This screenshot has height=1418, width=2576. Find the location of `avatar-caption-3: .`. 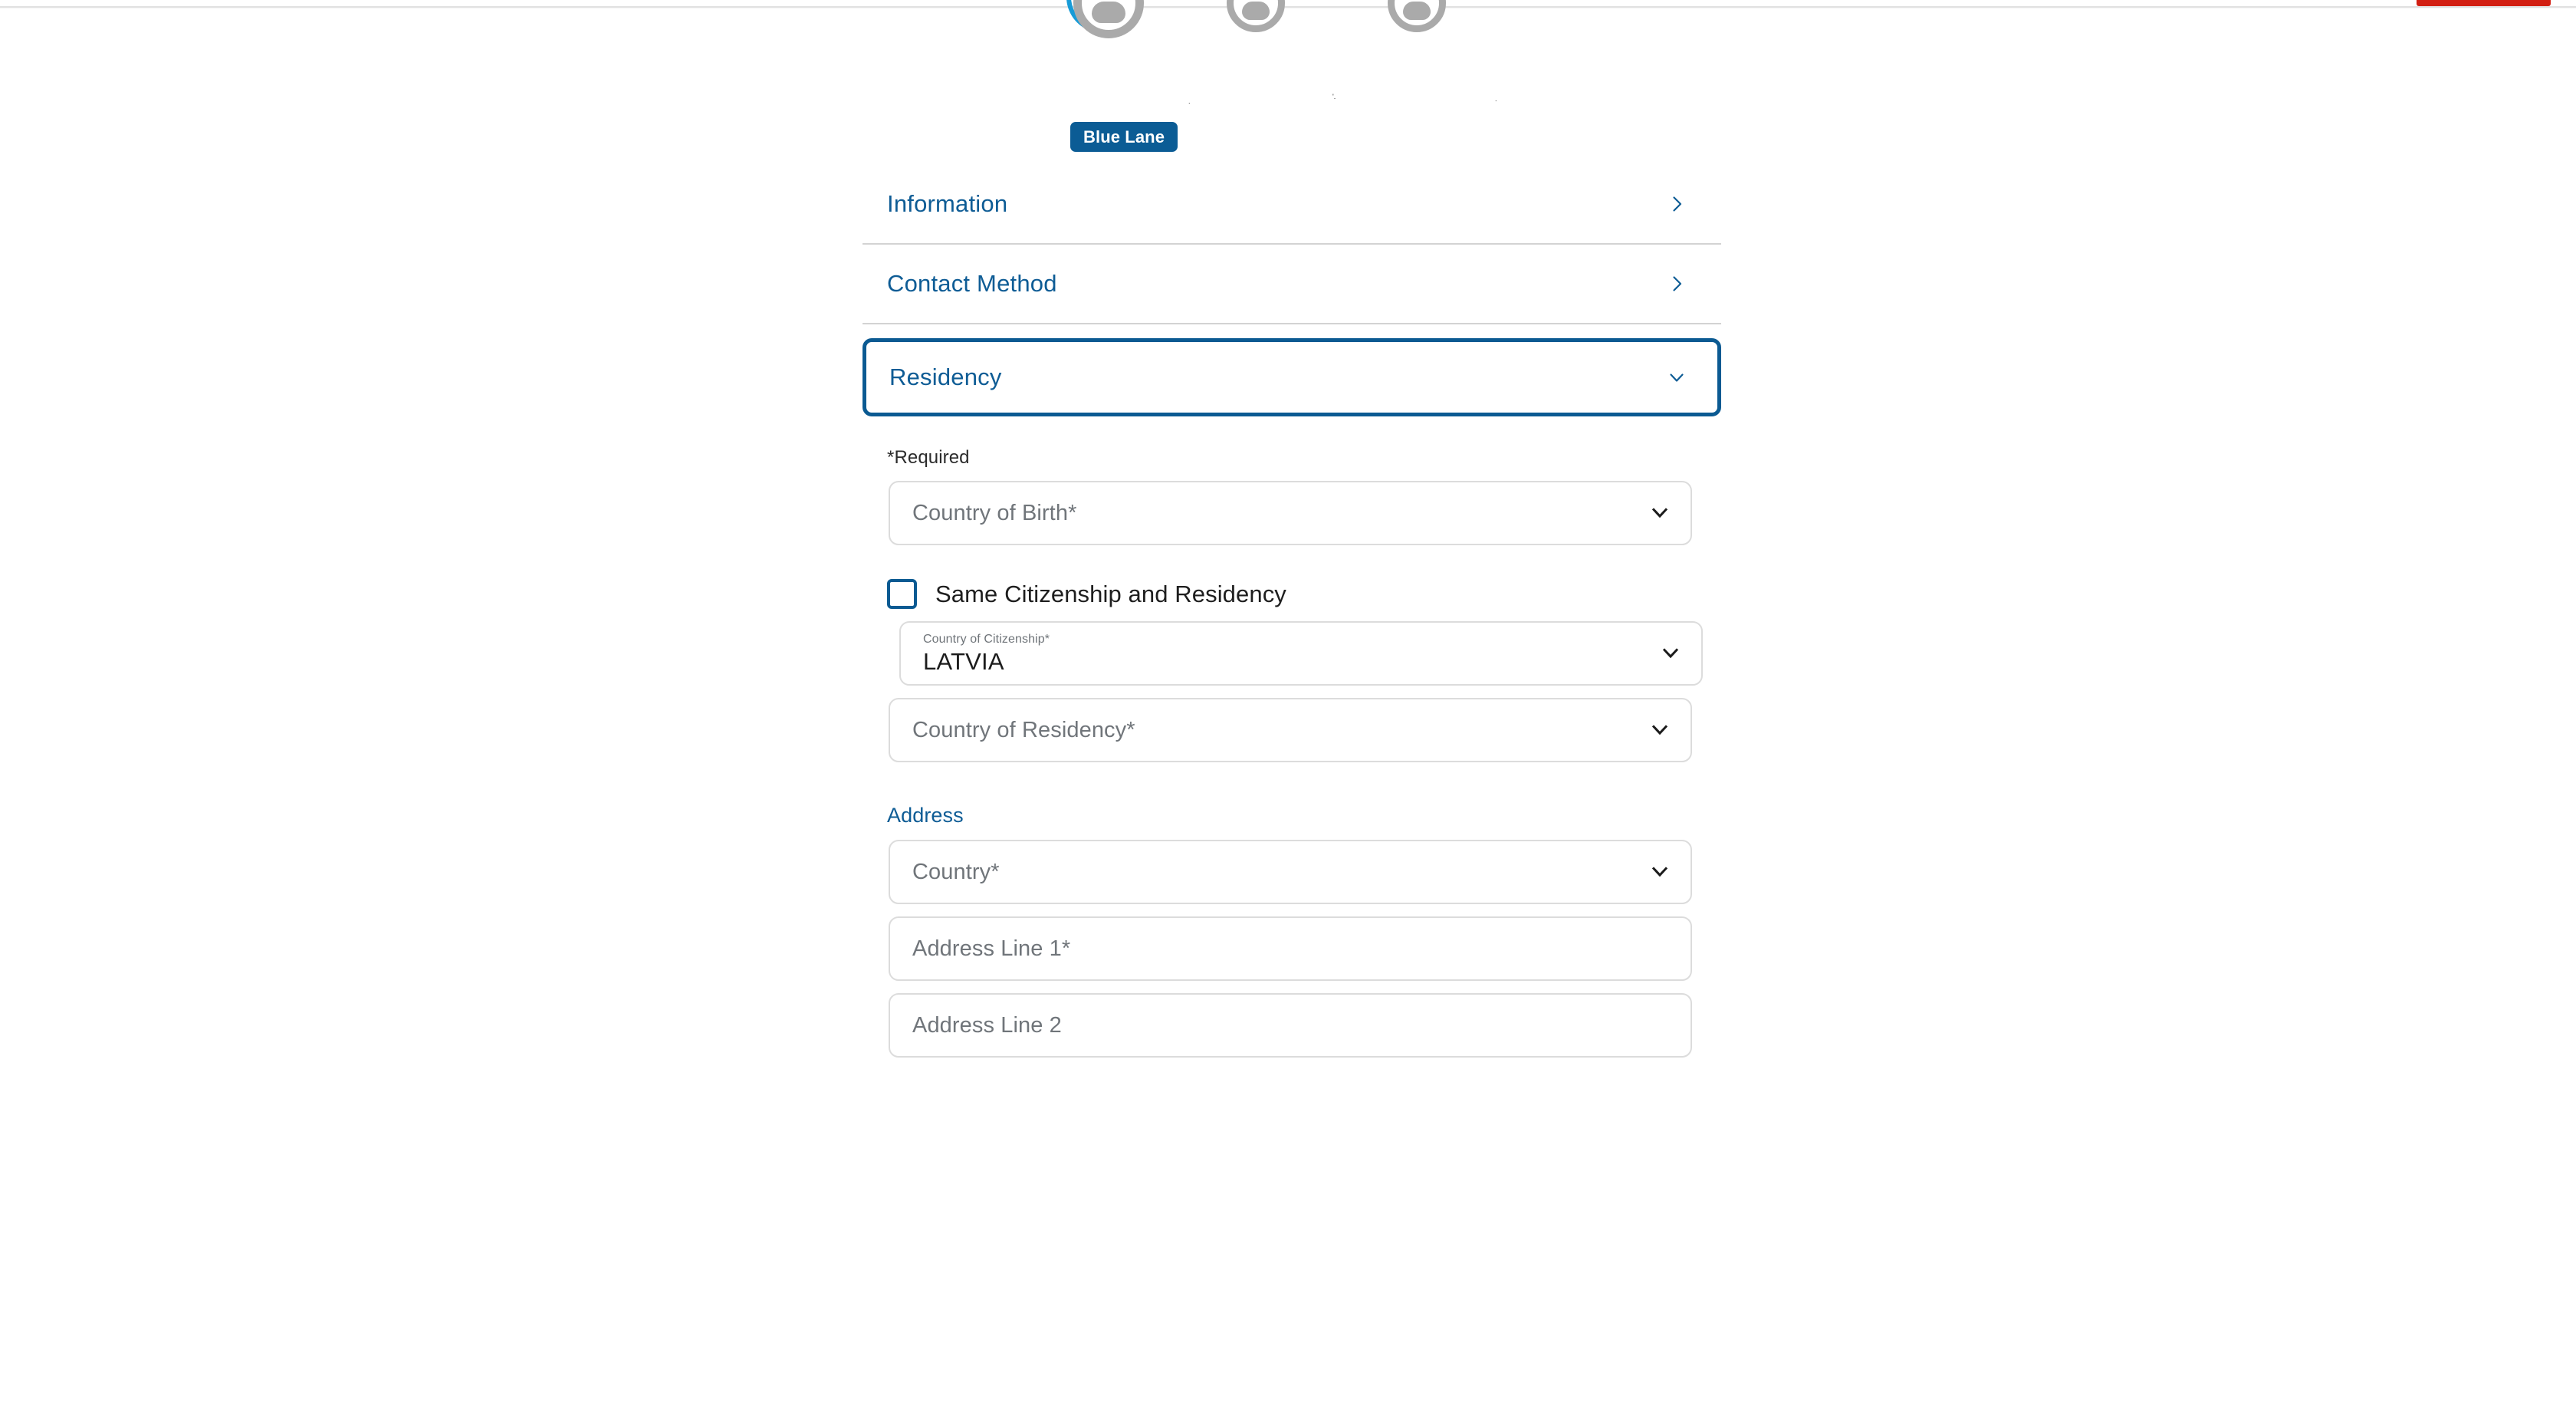

avatar-caption-3: . is located at coordinates (1496, 100).